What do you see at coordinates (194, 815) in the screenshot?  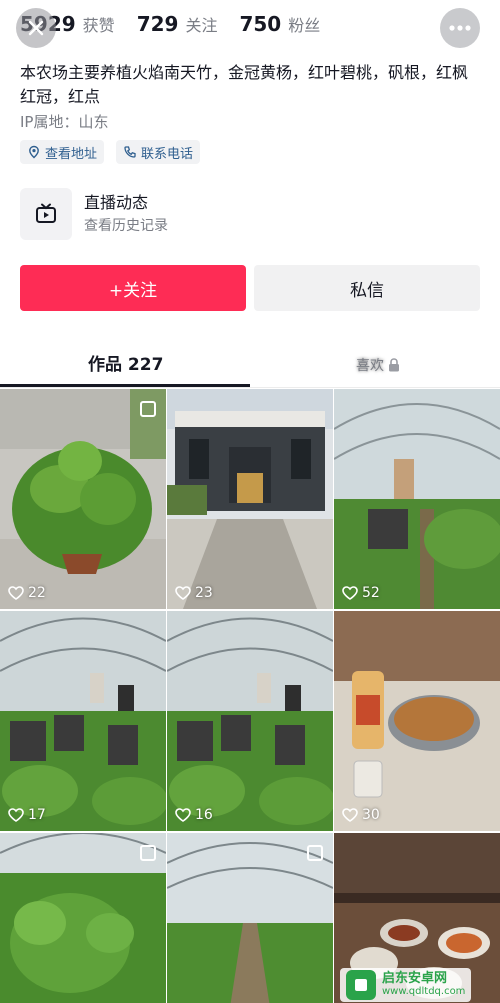 I see `video-likes: 16` at bounding box center [194, 815].